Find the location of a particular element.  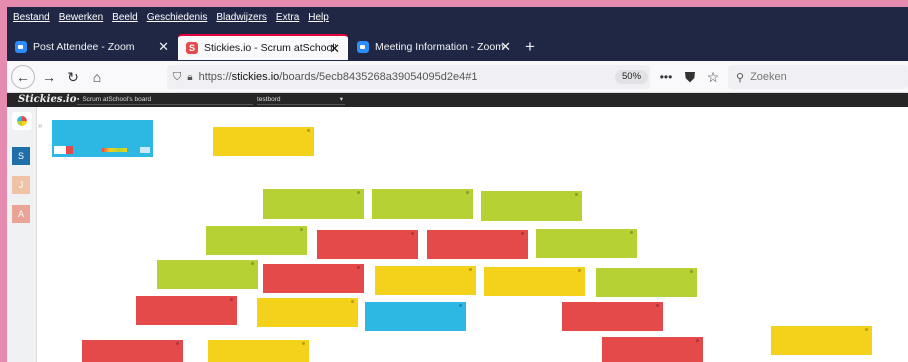

board-name: Scrum atSchool's board is located at coordinates (117, 99).